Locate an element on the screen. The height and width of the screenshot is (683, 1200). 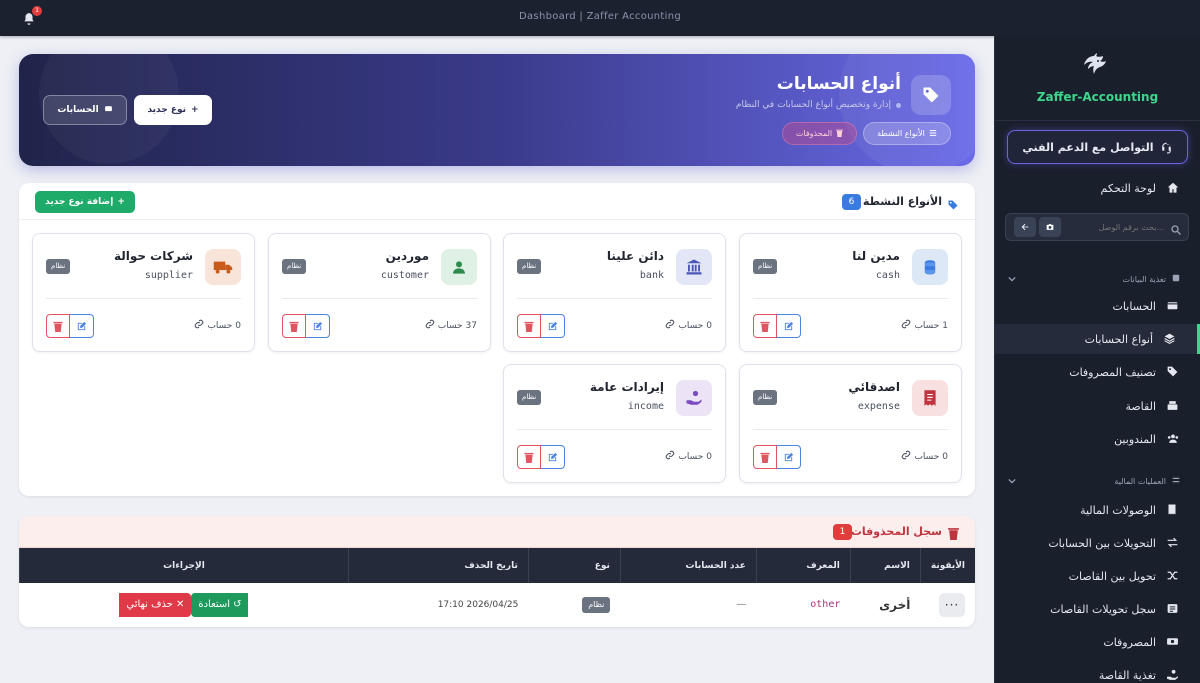
column-header: تاريخ الحذف is located at coordinates (438, 565).